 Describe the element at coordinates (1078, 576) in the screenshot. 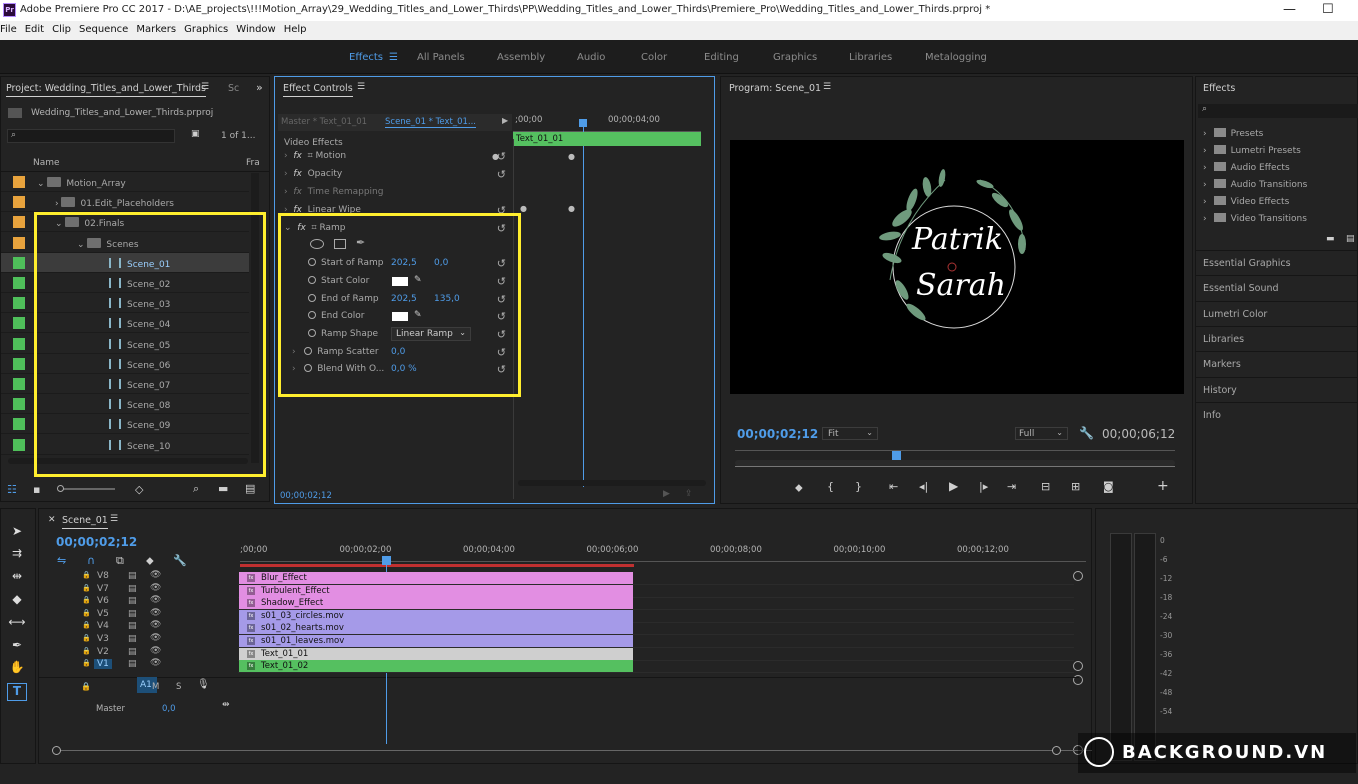

I see `v-scroll-top` at that location.